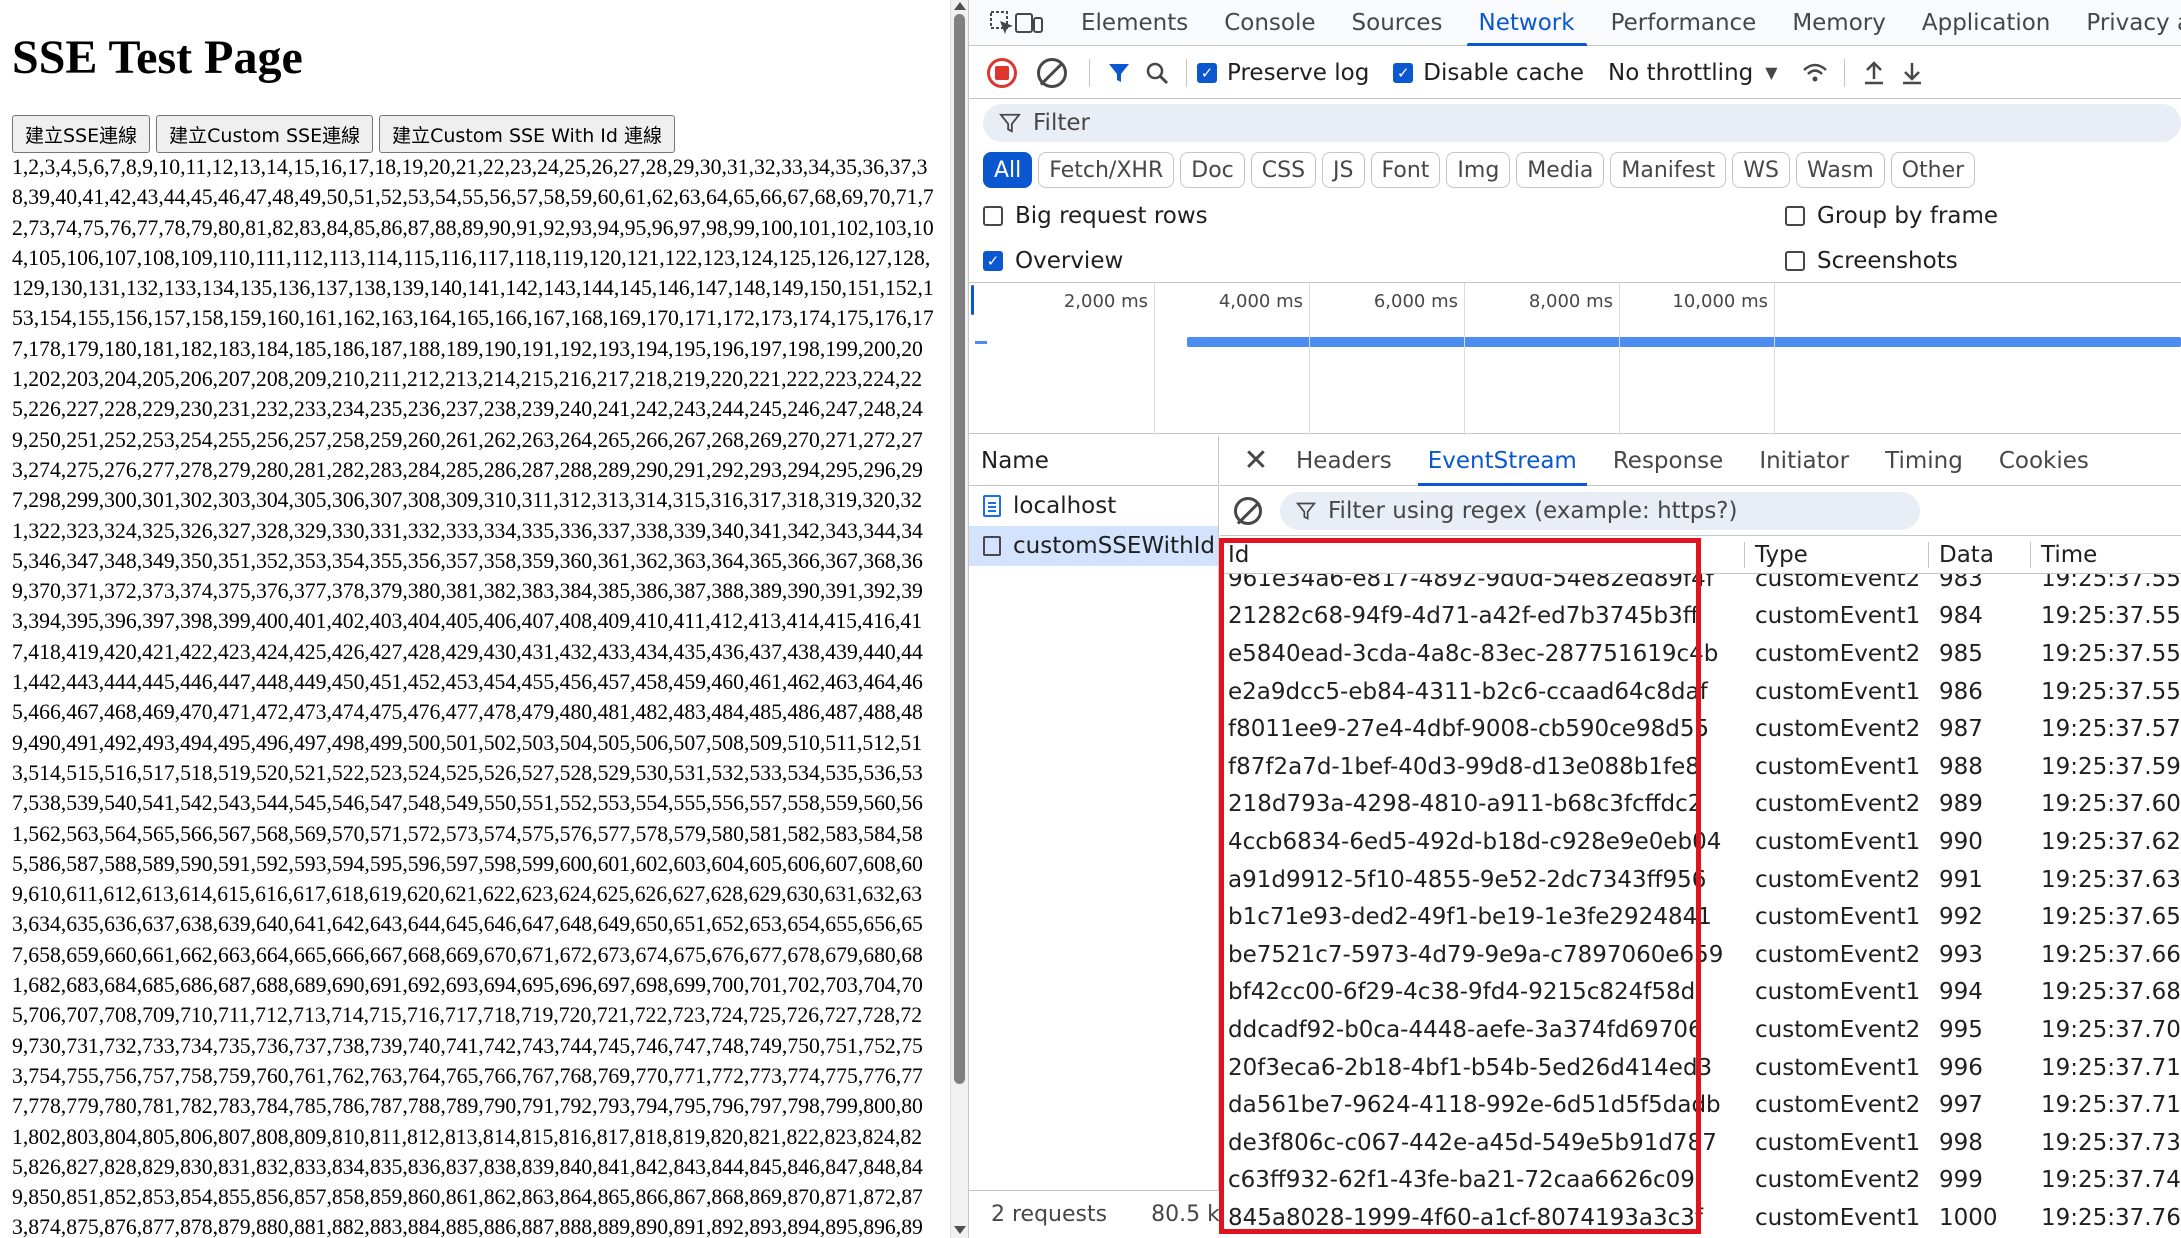  I want to click on tab-network: Network, so click(1527, 23).